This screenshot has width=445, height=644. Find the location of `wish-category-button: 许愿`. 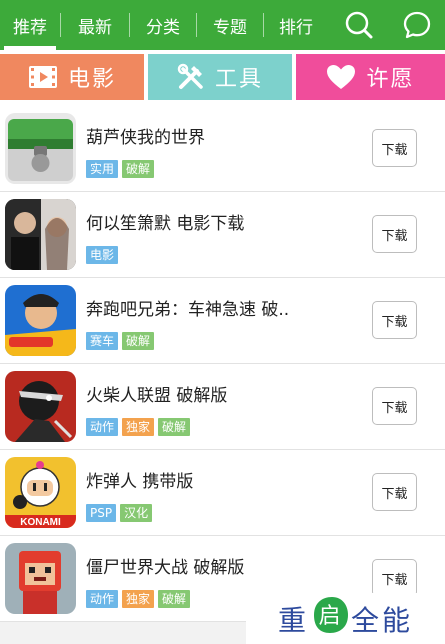

wish-category-button: 许愿 is located at coordinates (370, 77).